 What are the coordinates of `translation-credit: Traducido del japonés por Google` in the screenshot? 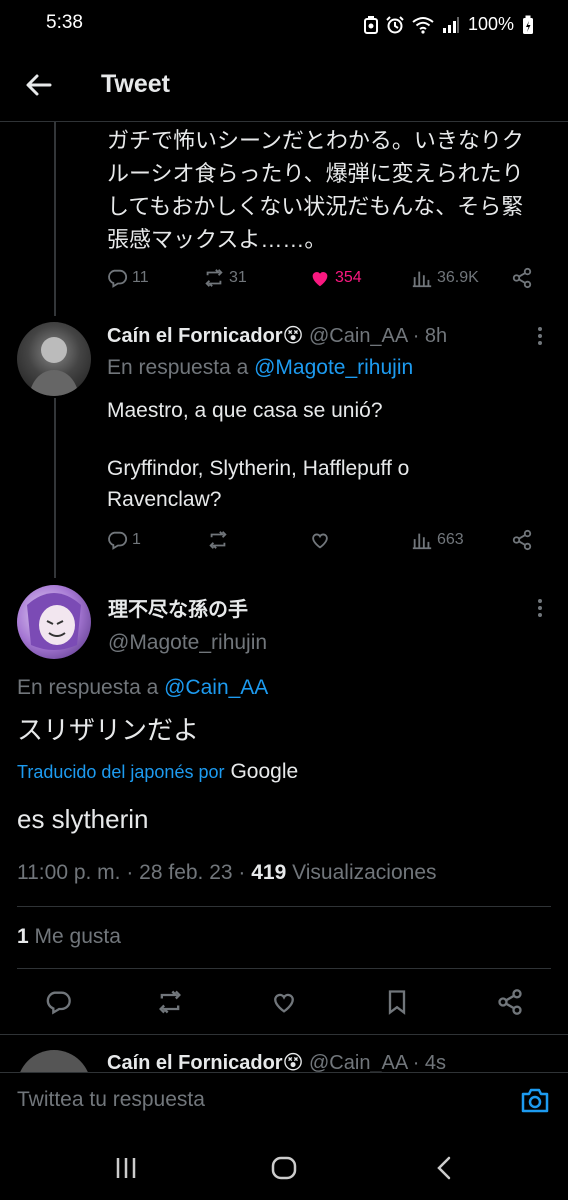 It's located at (157, 772).